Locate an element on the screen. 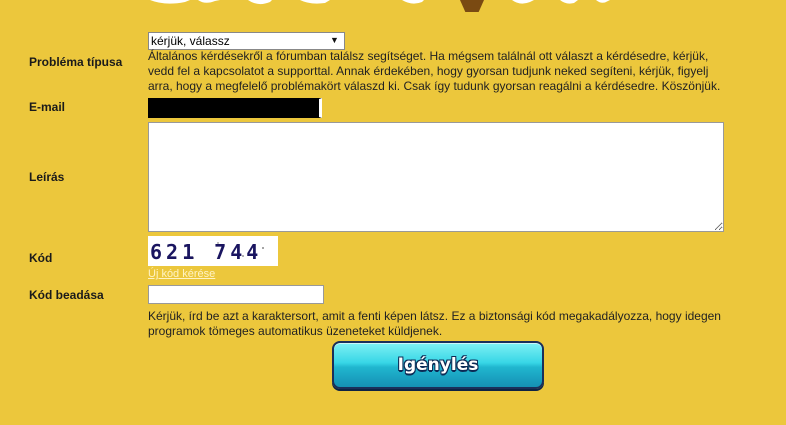  captcha-image: 621 744 is located at coordinates (213, 251).